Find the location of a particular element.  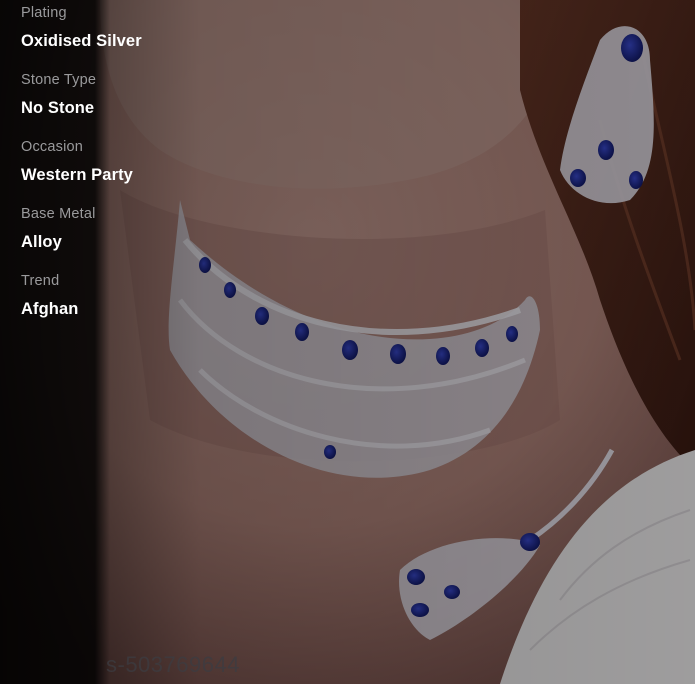

spec-trend: Trend Afghan is located at coordinates (121, 305).